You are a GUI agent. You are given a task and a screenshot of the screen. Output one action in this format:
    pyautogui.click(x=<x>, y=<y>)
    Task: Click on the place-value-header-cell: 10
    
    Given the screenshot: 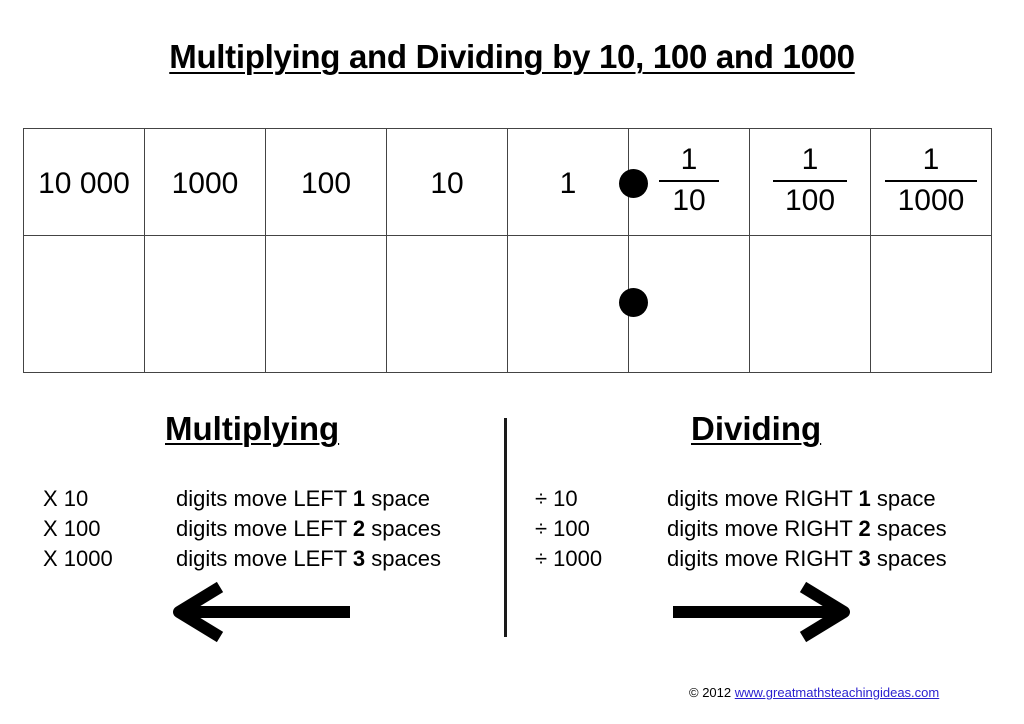 What is the action you would take?
    pyautogui.click(x=447, y=182)
    